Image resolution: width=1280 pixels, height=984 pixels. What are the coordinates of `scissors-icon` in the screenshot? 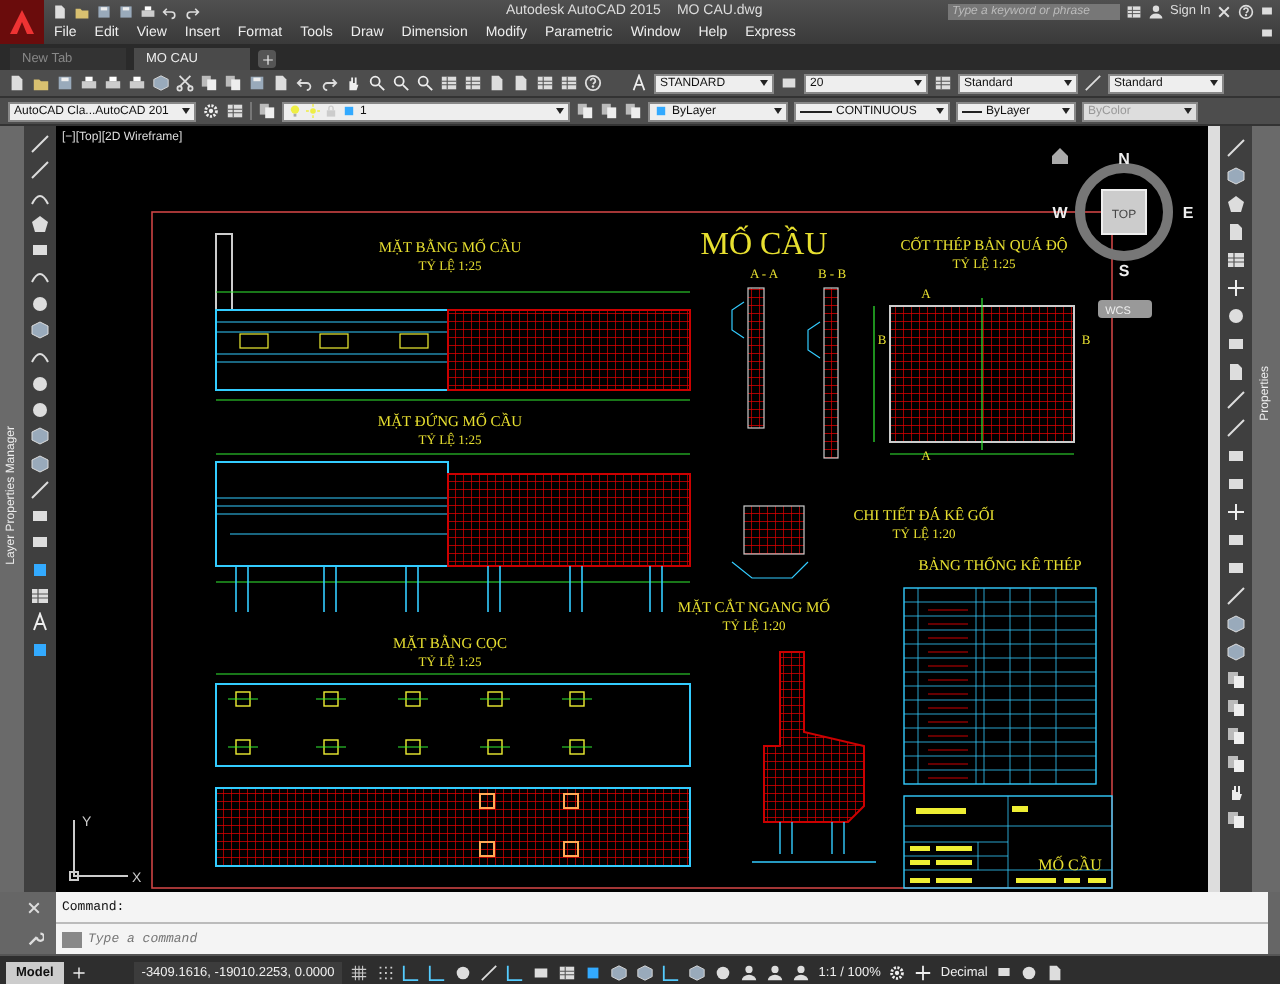 It's located at (185, 83).